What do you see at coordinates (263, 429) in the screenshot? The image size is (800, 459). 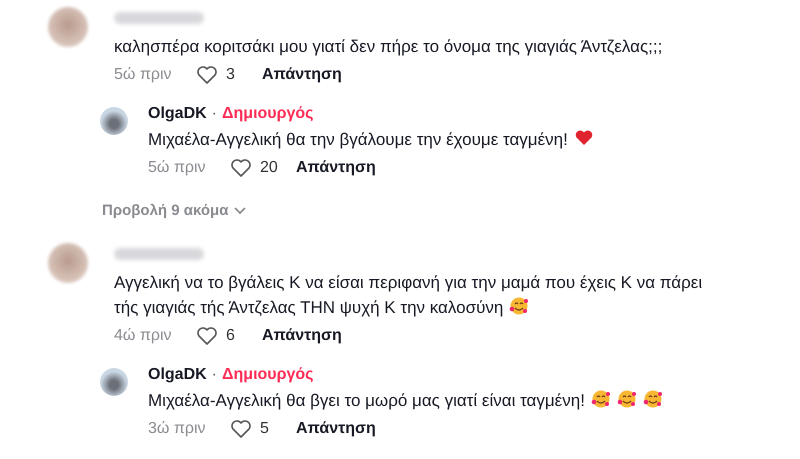 I see `like-button: 5` at bounding box center [263, 429].